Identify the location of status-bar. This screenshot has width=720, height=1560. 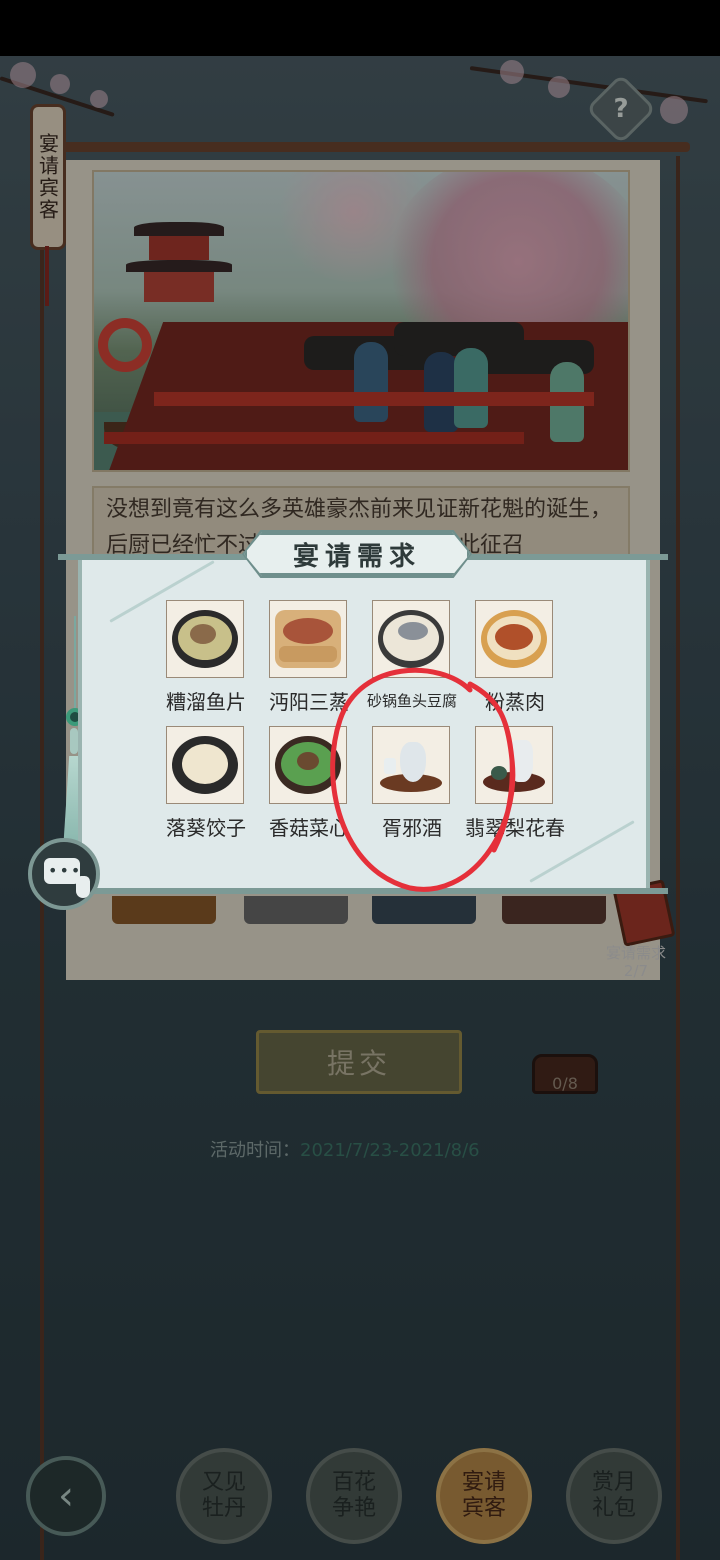
(360, 28).